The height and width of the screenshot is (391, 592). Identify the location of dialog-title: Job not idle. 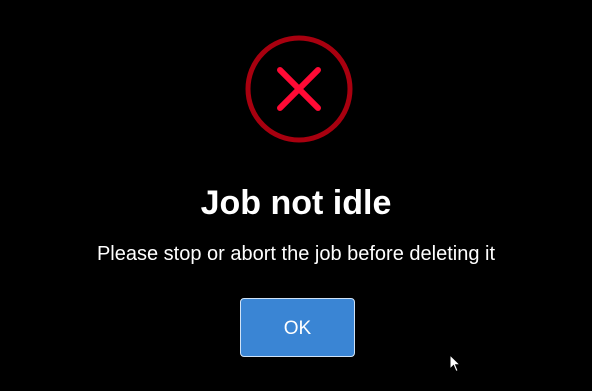
(296, 203).